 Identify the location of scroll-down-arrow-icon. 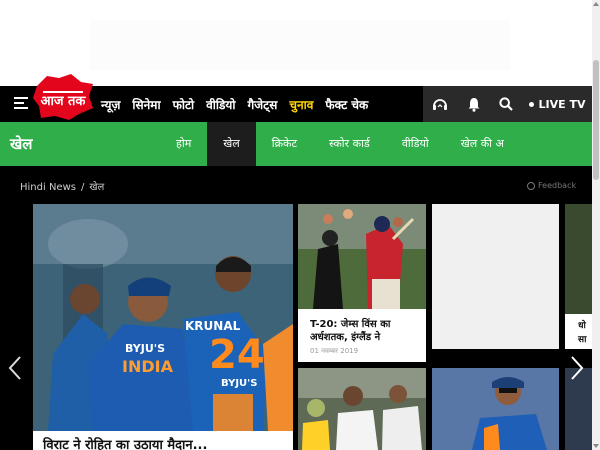
(596, 446).